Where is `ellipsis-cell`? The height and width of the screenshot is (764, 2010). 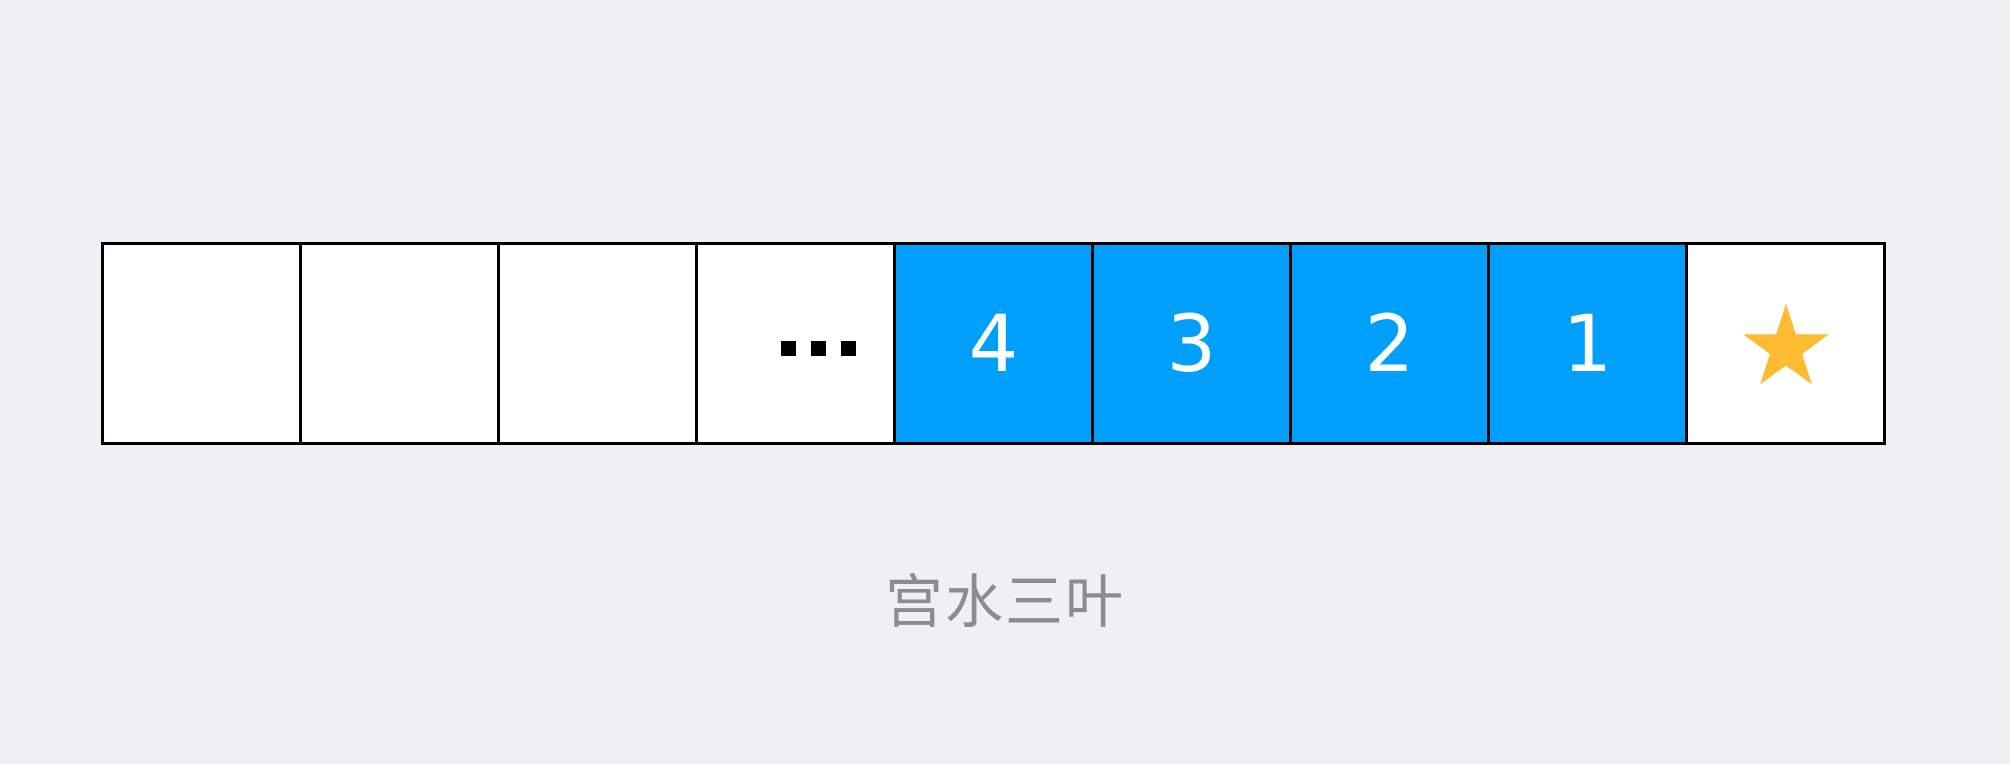
ellipsis-cell is located at coordinates (794, 343).